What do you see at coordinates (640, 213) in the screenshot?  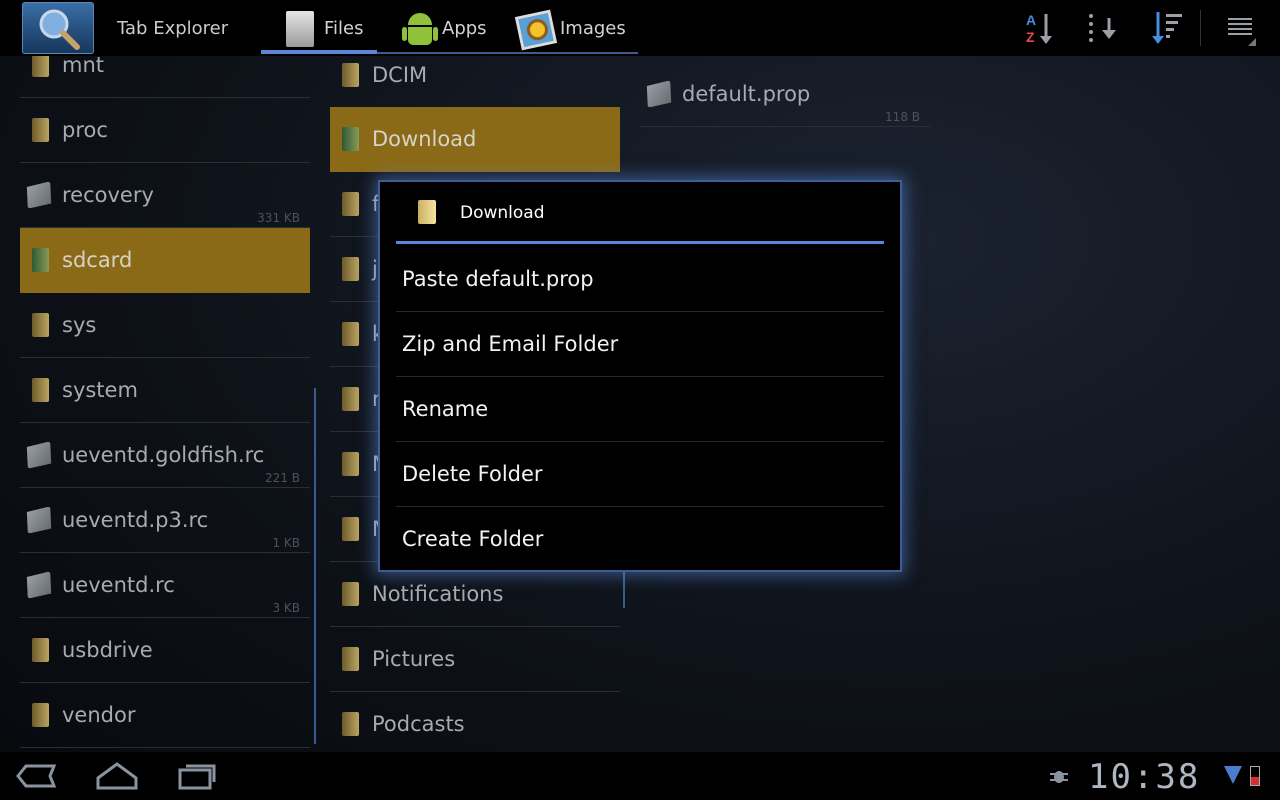 I see `dialog-header: Download` at bounding box center [640, 213].